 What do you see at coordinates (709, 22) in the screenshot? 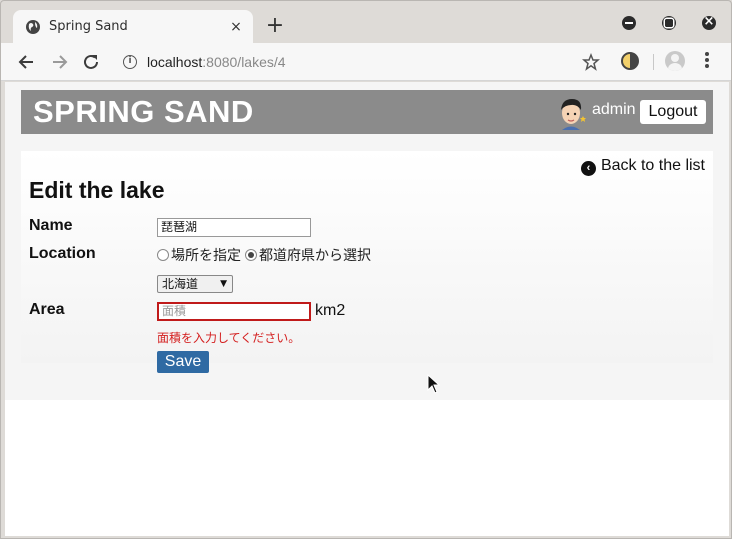
I see `close-window-button` at bounding box center [709, 22].